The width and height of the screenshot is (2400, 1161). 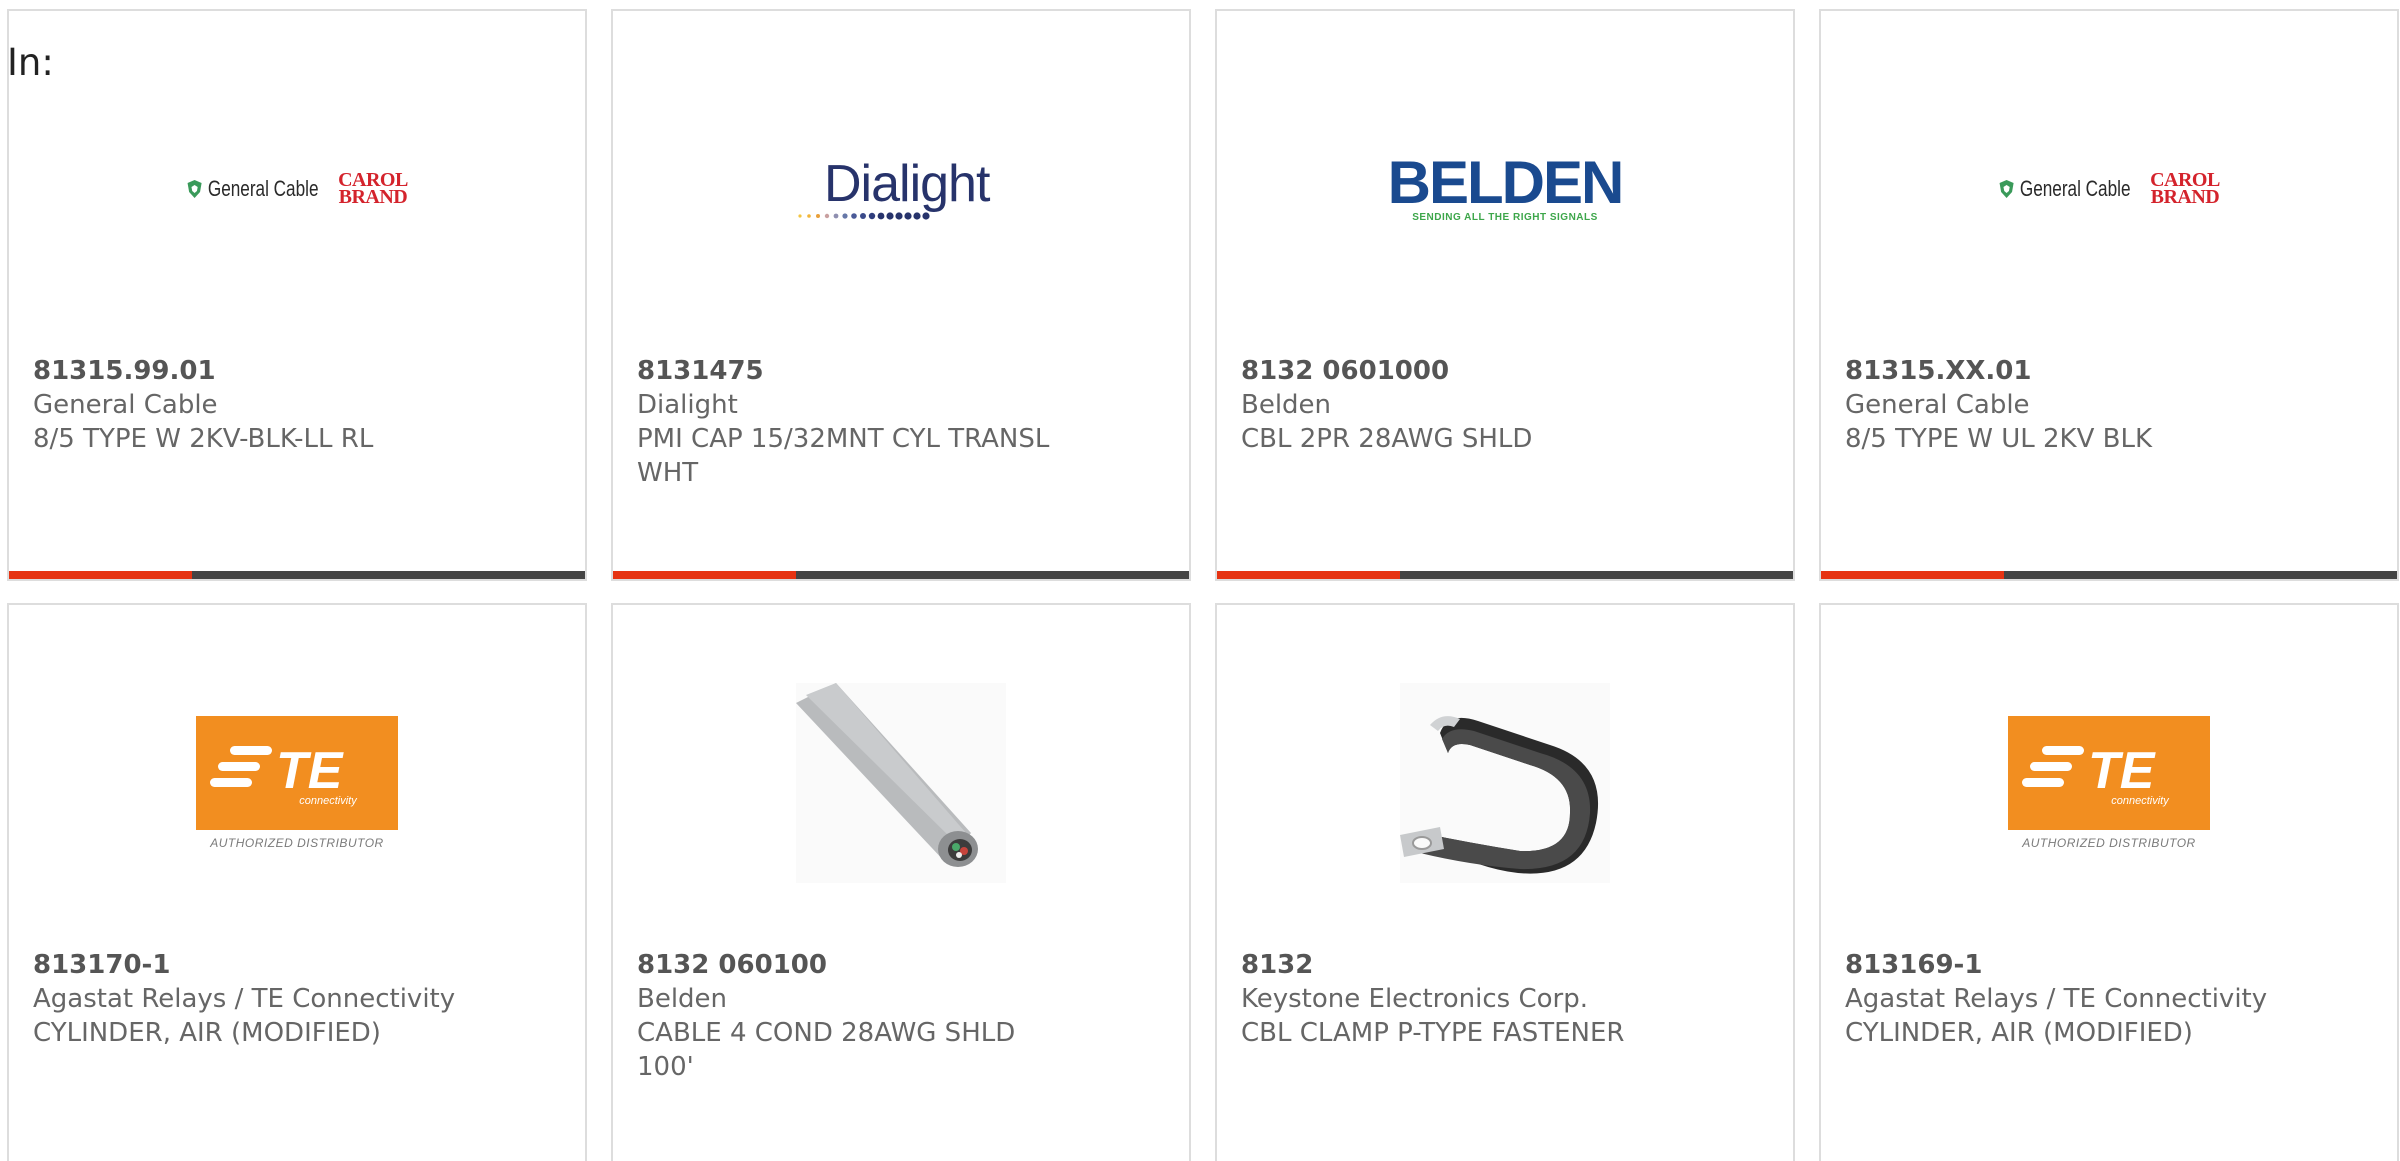 What do you see at coordinates (857, 371) in the screenshot?
I see `part-number: 8131475` at bounding box center [857, 371].